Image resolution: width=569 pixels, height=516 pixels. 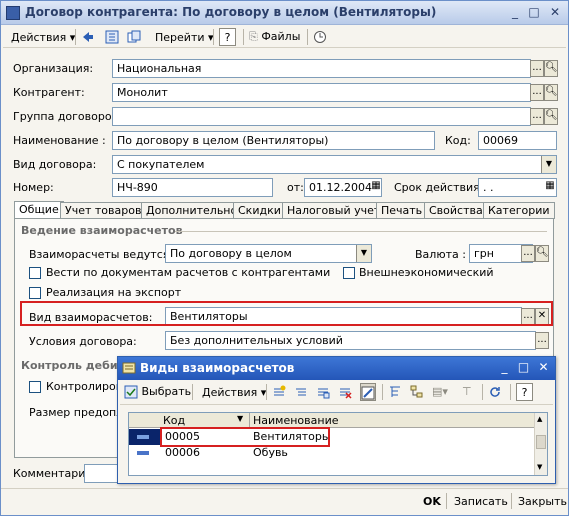 I want to click on minimize-button: _, so click(x=515, y=12).